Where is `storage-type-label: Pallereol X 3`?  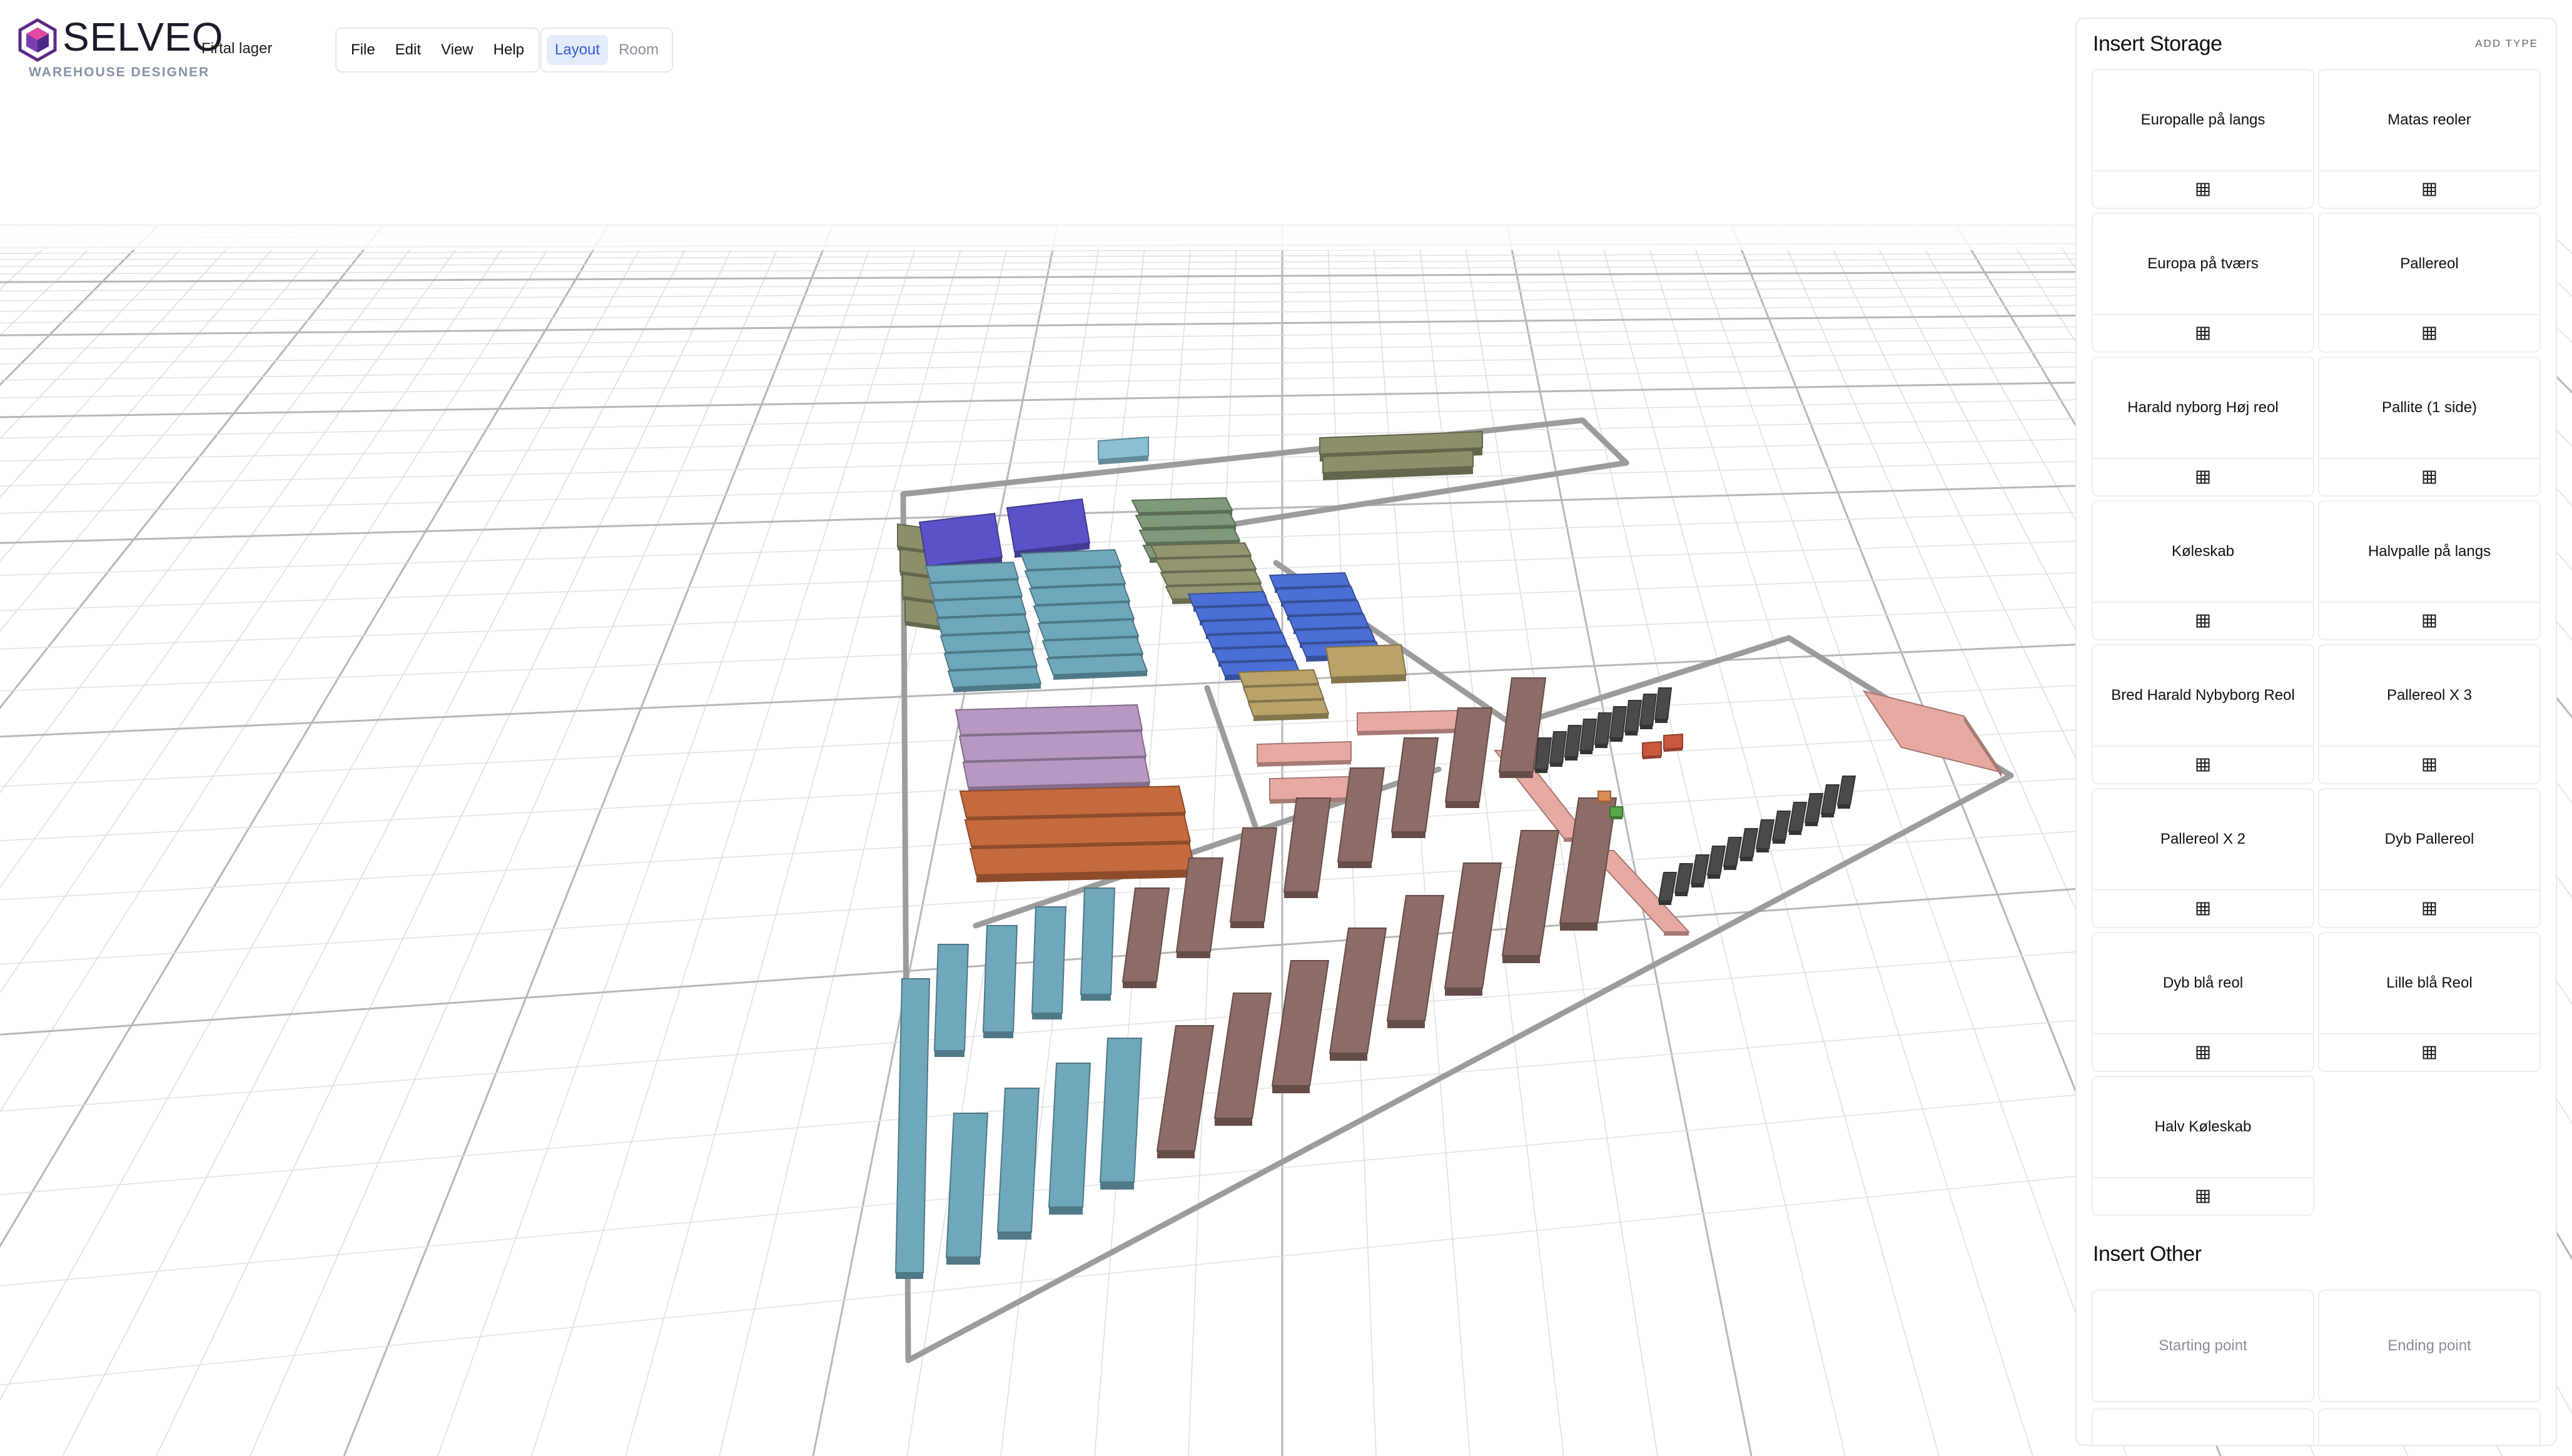 storage-type-label: Pallereol X 3 is located at coordinates (2429, 696).